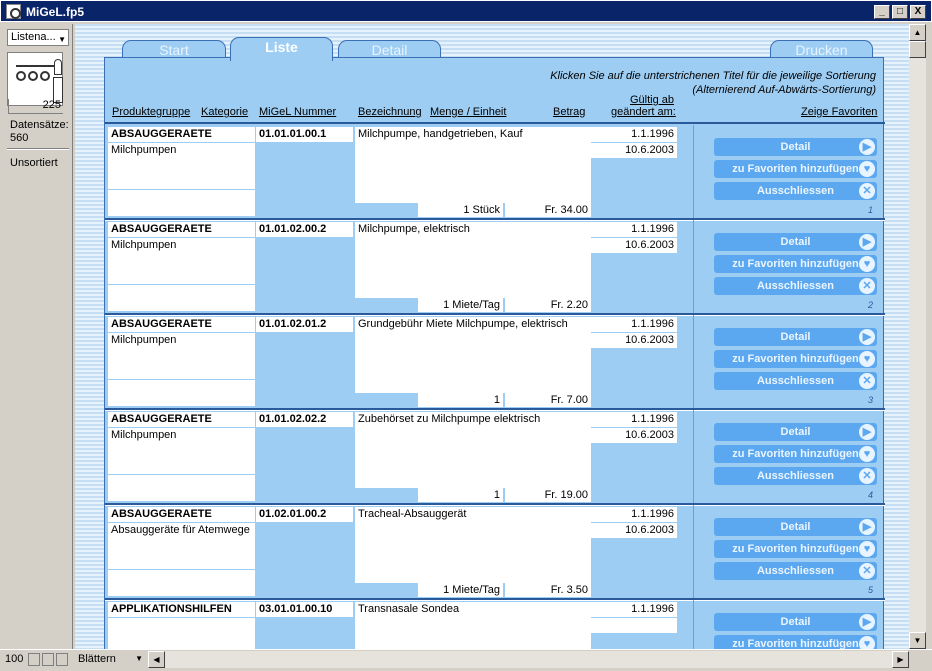  What do you see at coordinates (473, 545) in the screenshot?
I see `record-bezeichnung: Tracheal-Absauggerät` at bounding box center [473, 545].